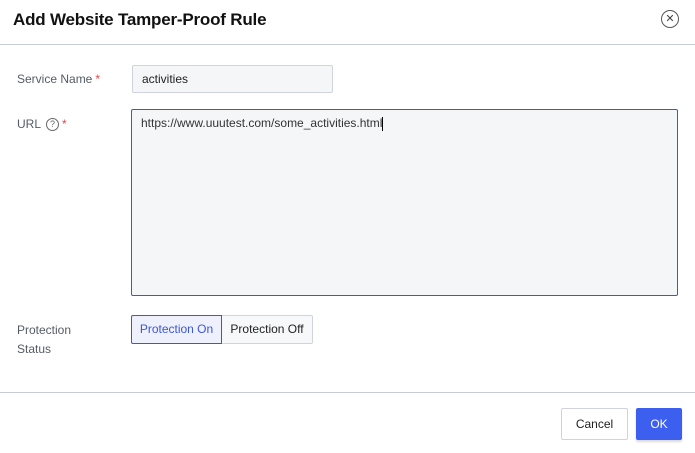 This screenshot has height=453, width=695. I want to click on protection-on-button: Protection On, so click(176, 329).